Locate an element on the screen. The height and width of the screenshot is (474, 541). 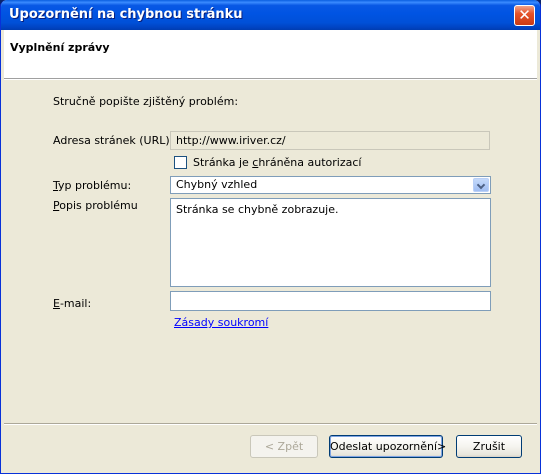
privacy-policy-link: Zásady soukromí is located at coordinates (221, 322).